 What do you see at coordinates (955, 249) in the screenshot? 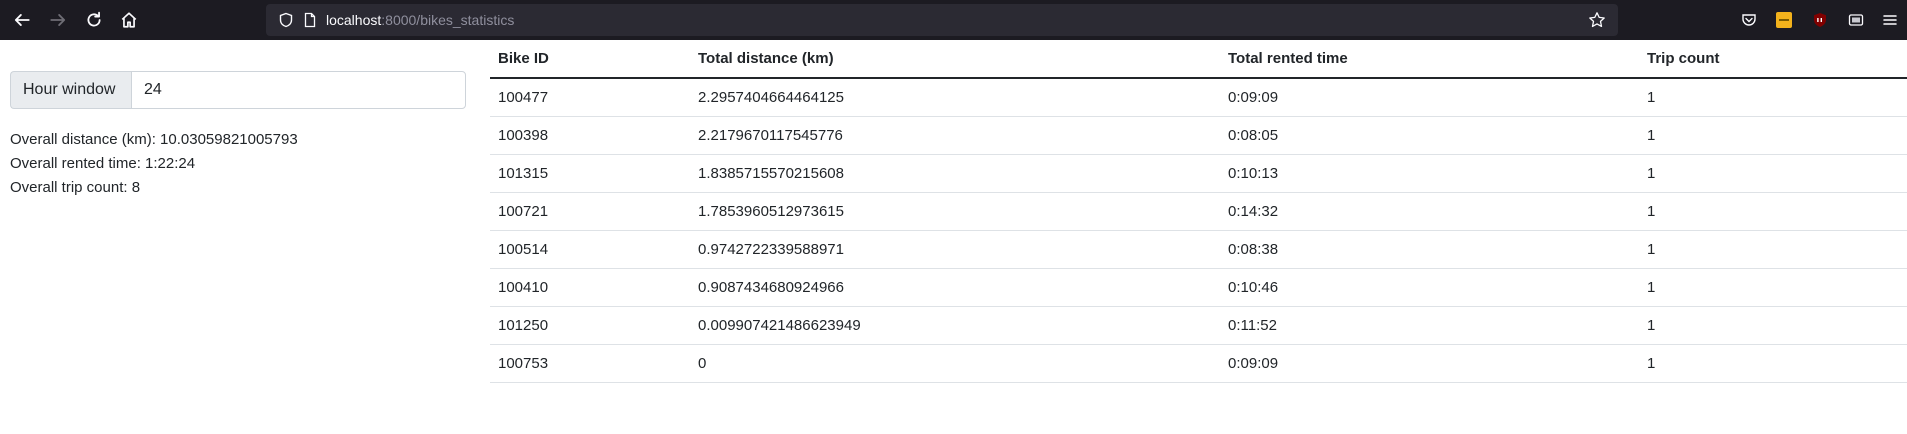
I see `cell-total-distance: 0.9742722339588971` at bounding box center [955, 249].